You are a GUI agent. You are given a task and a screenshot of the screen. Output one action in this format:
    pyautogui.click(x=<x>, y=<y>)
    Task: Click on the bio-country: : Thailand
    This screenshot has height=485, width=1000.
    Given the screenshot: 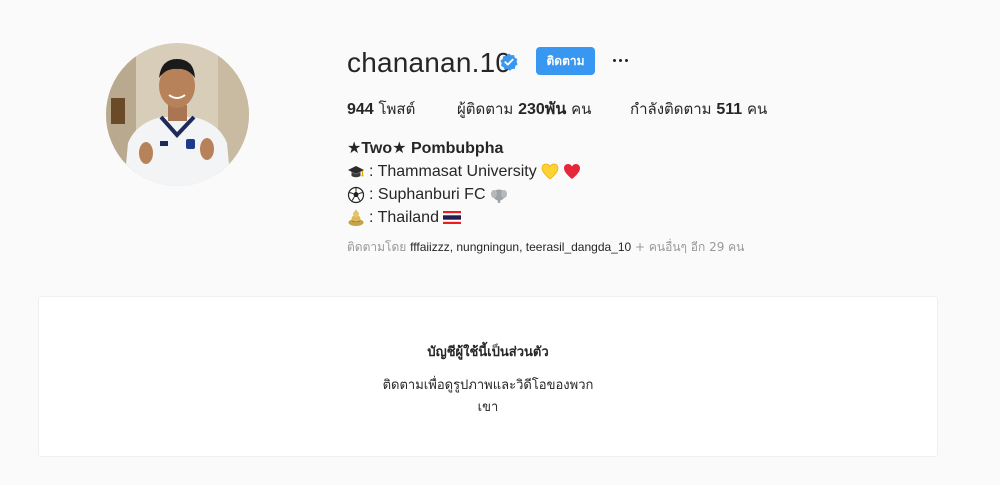 What is the action you would take?
    pyautogui.click(x=404, y=217)
    